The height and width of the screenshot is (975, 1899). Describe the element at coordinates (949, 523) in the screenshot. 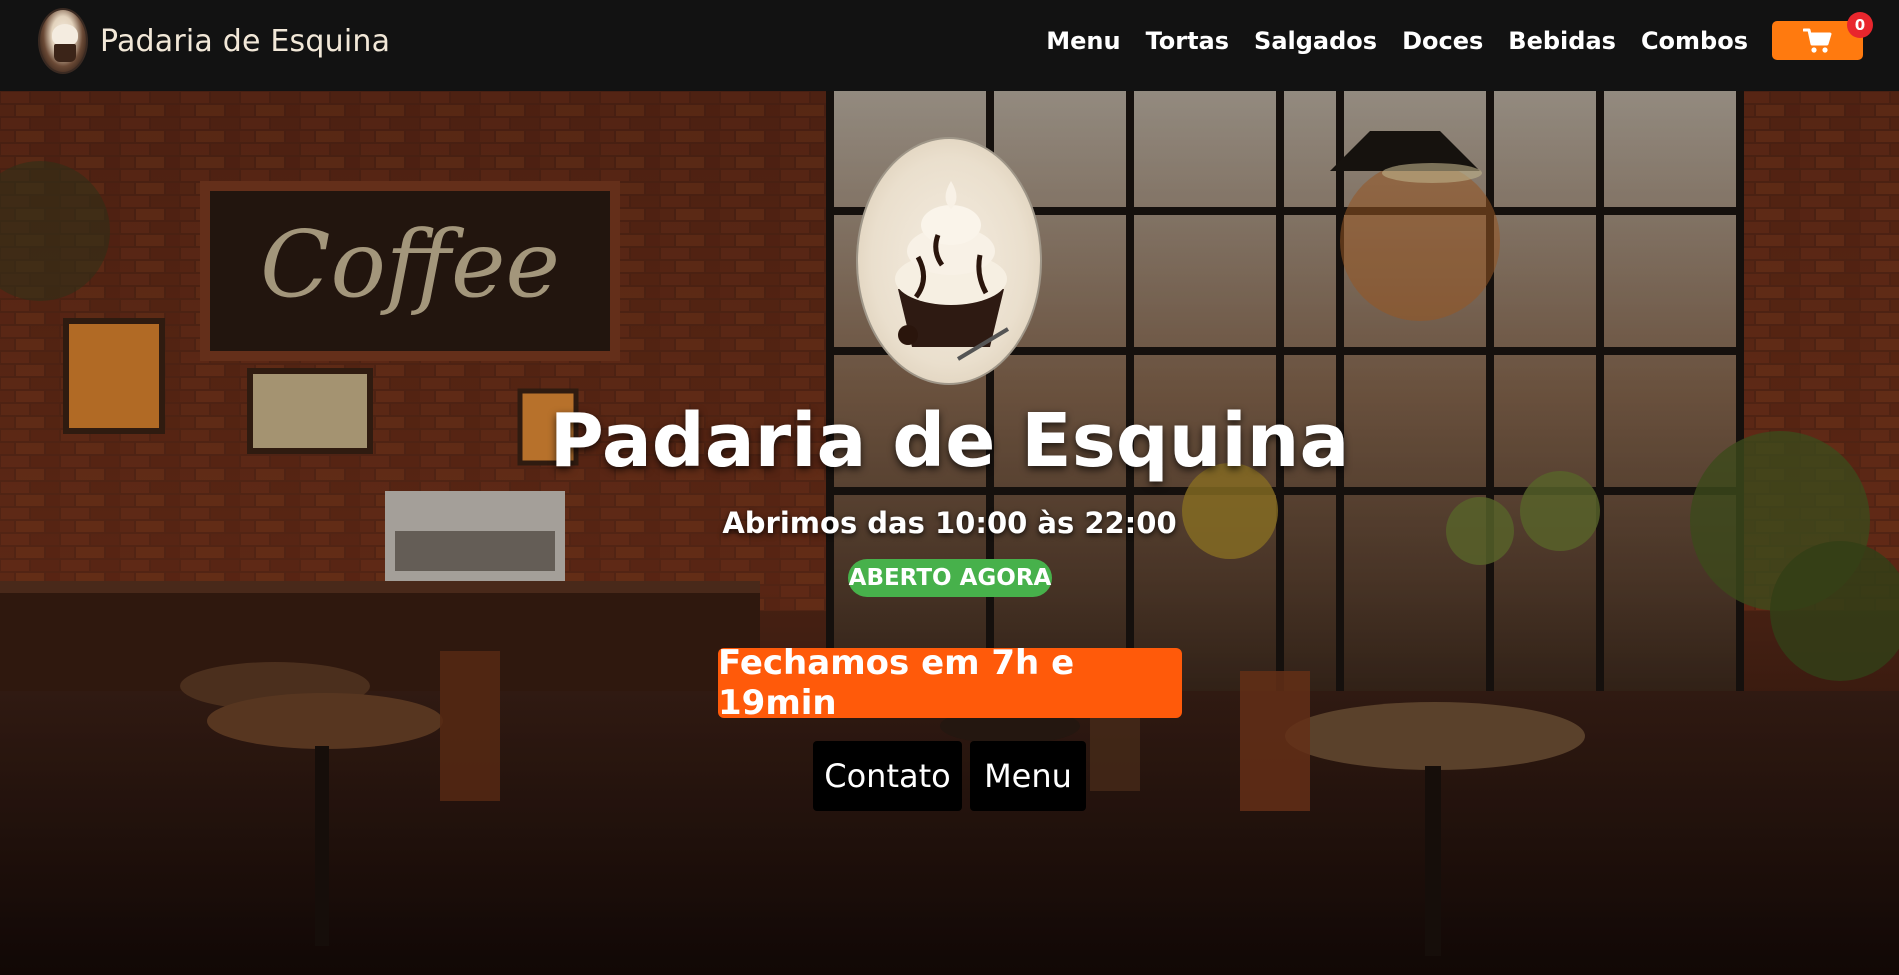

I see `opening-hours: Abrimos das 10:00 às 22:00` at that location.